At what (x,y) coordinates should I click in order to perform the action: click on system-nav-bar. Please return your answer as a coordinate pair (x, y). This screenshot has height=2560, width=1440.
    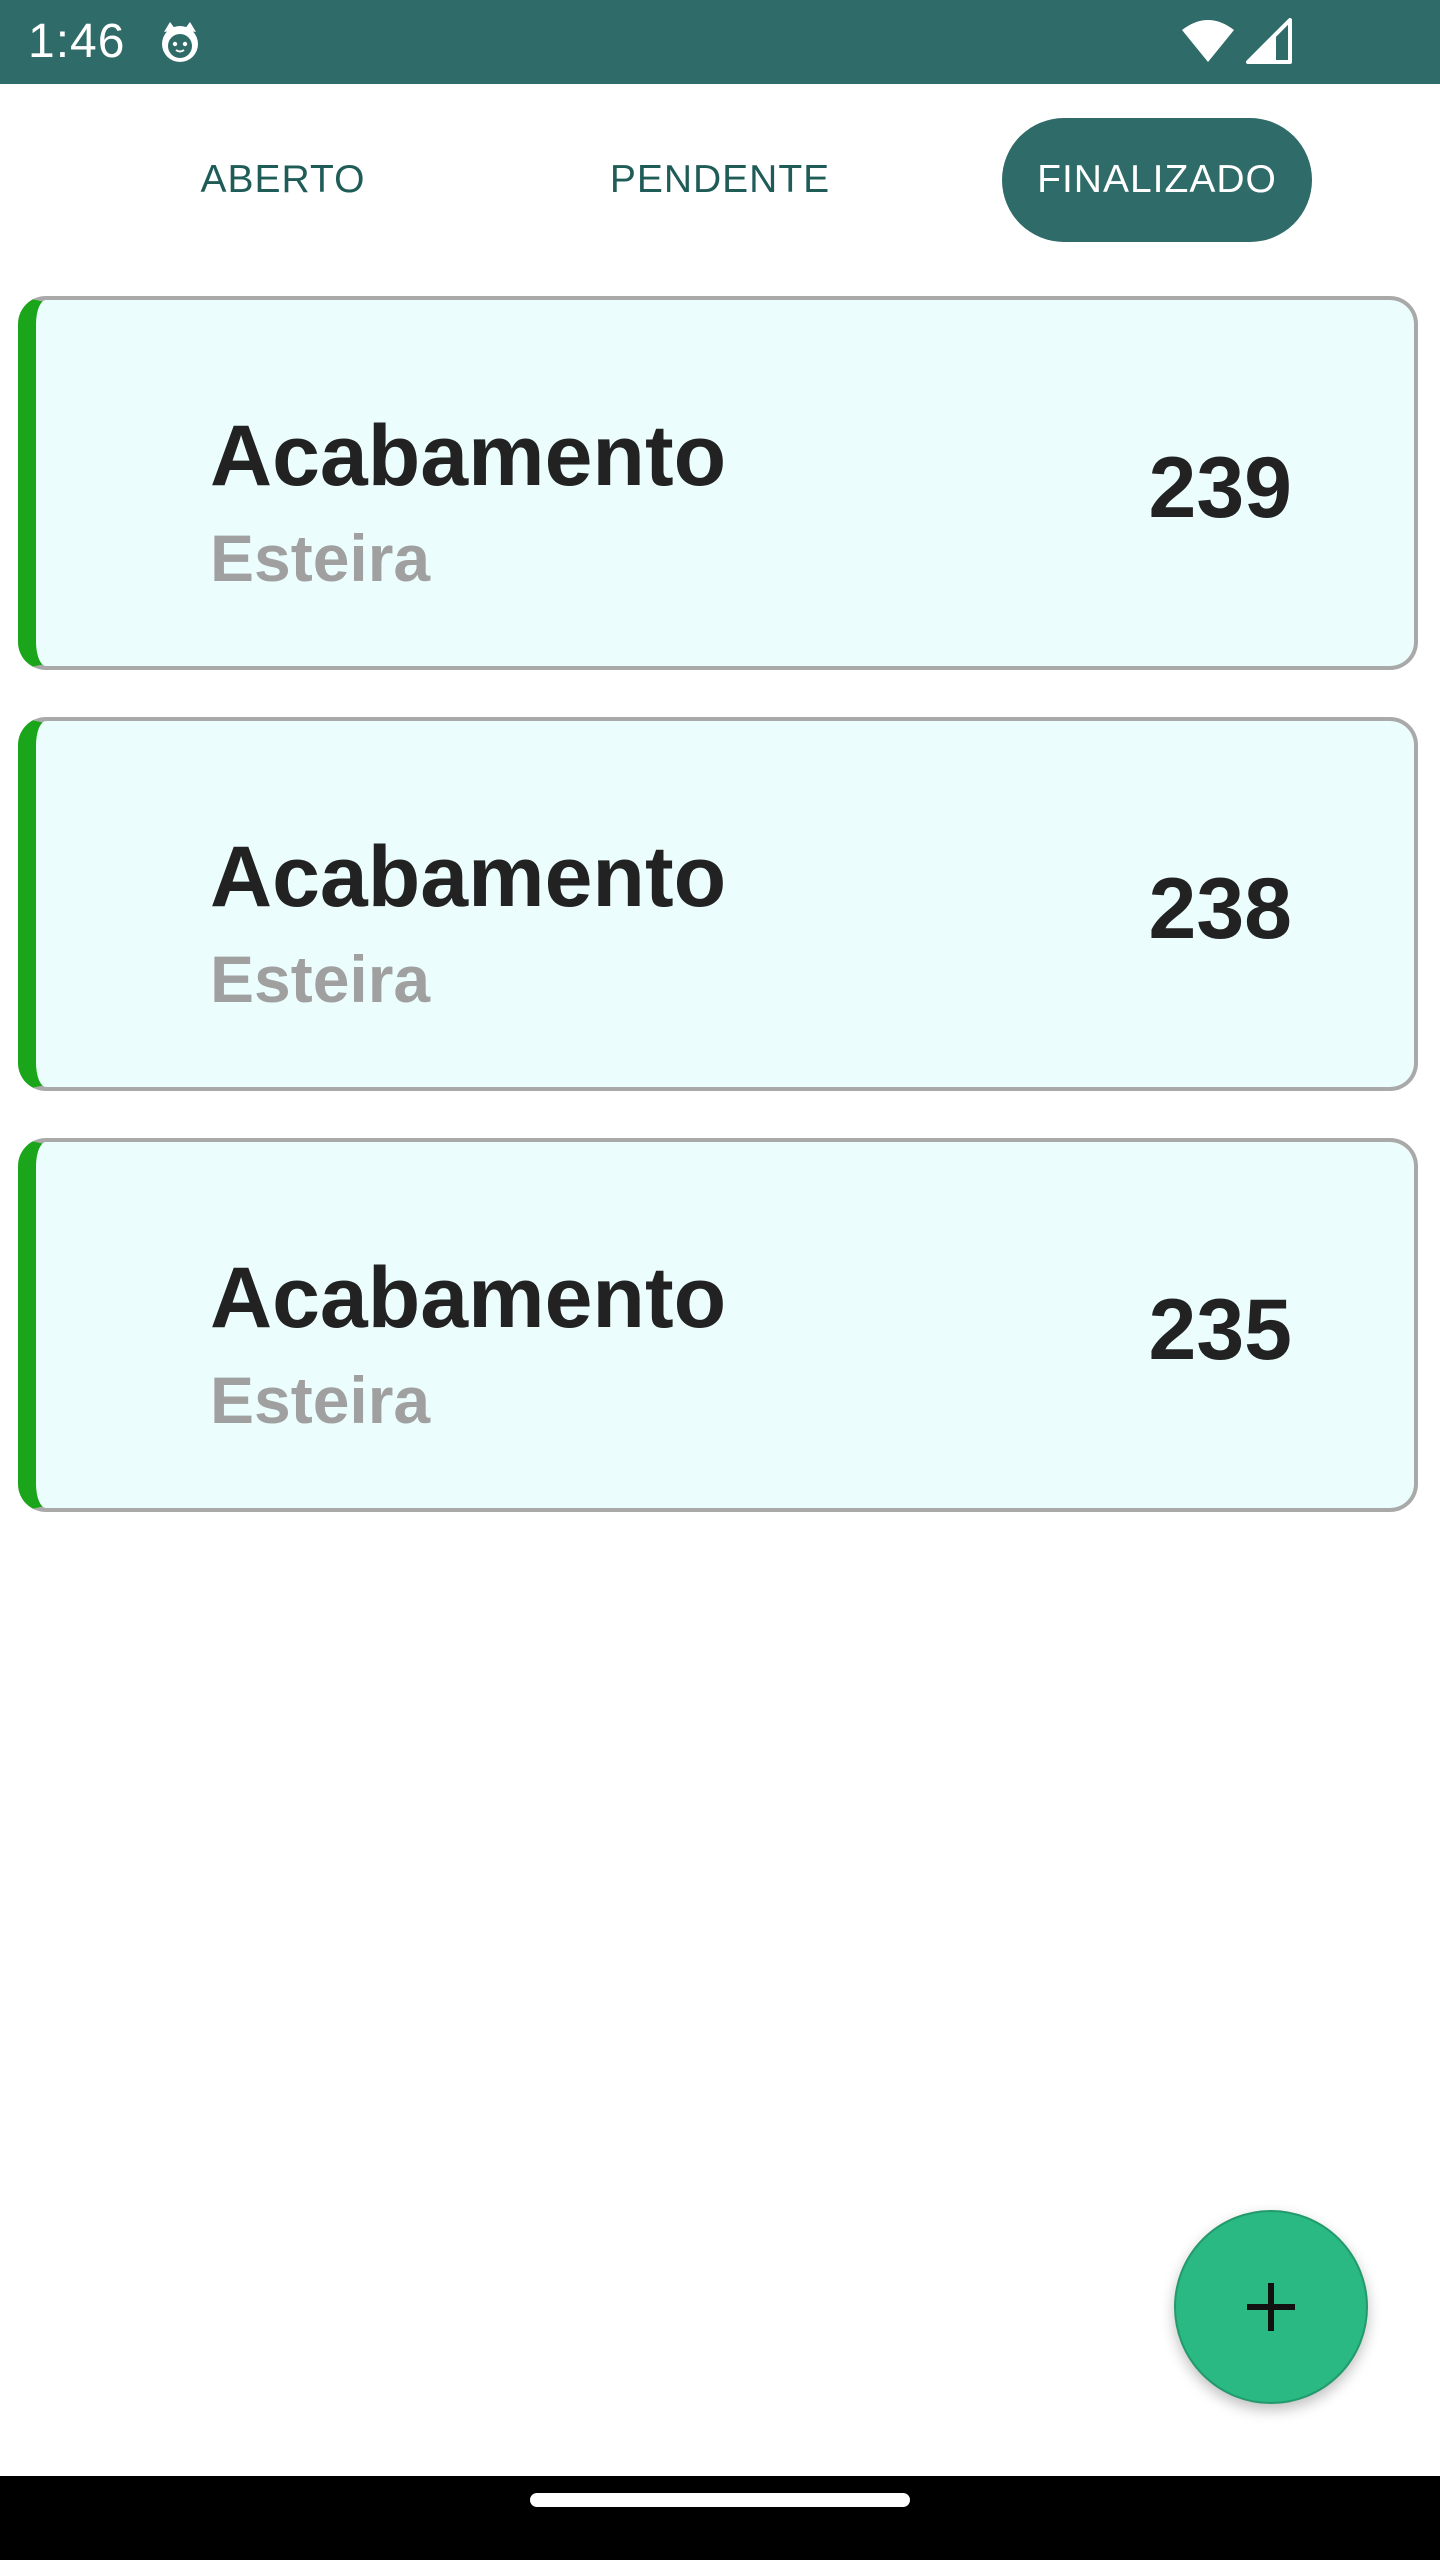
    Looking at the image, I should click on (720, 2518).